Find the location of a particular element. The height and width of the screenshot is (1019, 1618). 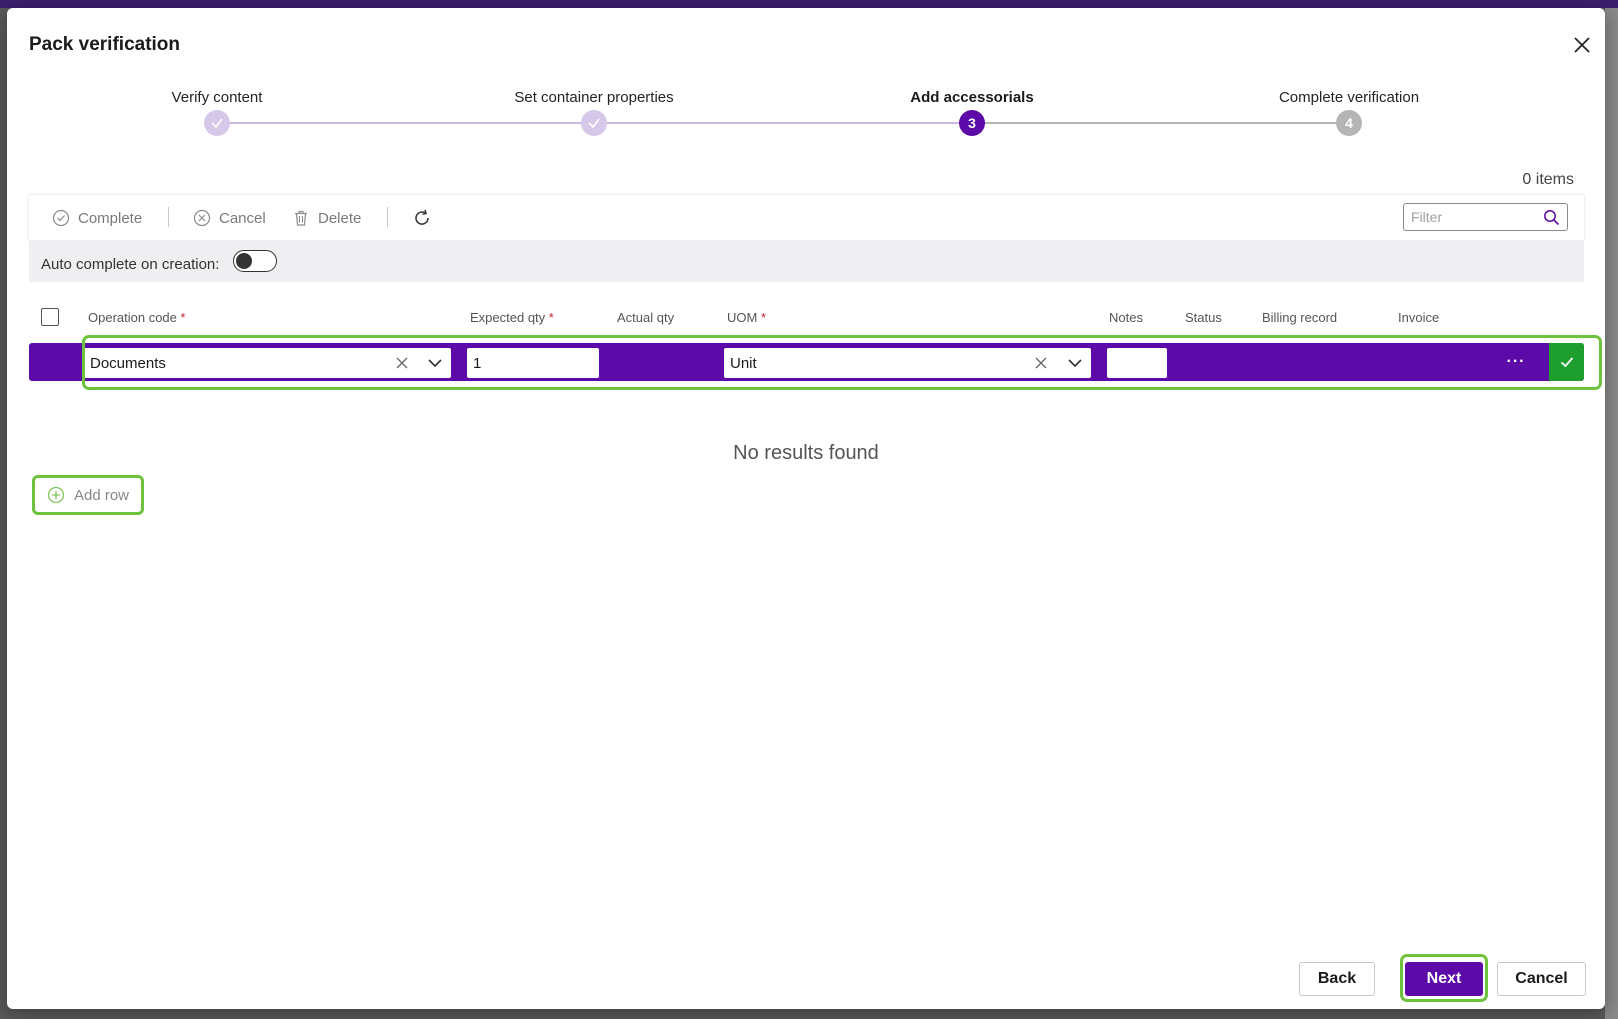

dismiss-circle-icon is located at coordinates (202, 218).